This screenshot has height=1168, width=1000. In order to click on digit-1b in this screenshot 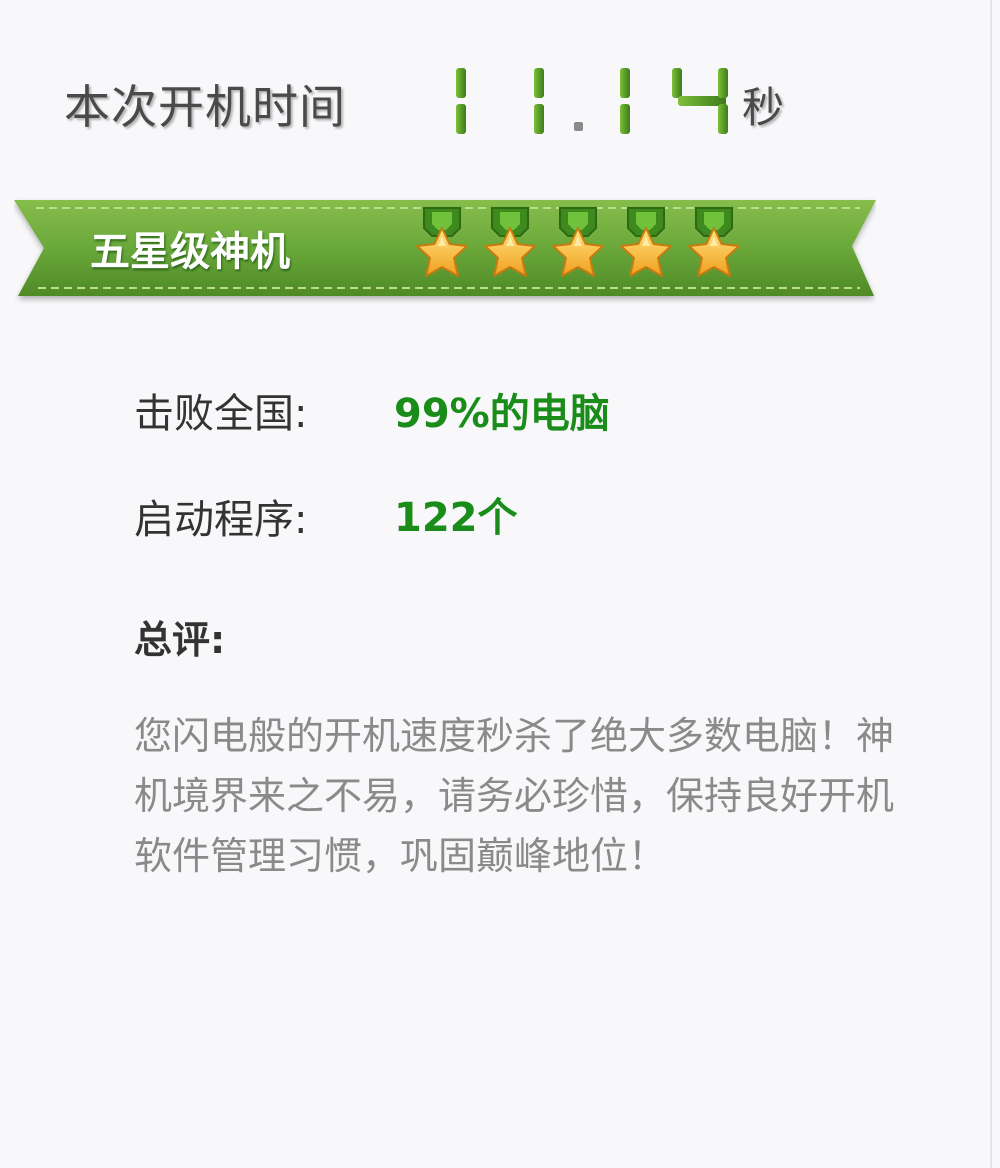, I will do `click(539, 101)`.